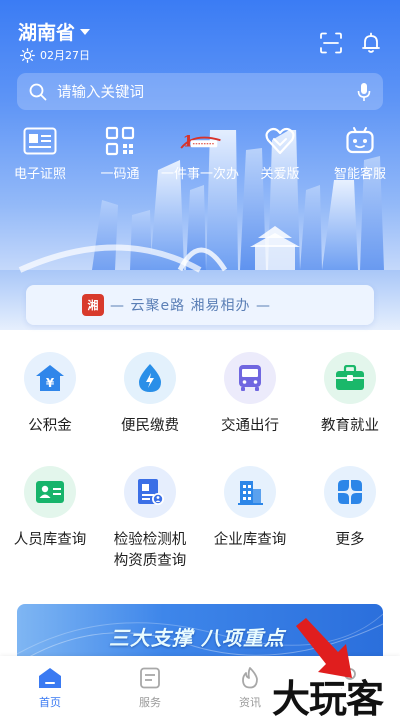 This screenshot has height=725, width=400. Describe the element at coordinates (250, 540) in the screenshot. I see `service-label: 企业库查询` at that location.